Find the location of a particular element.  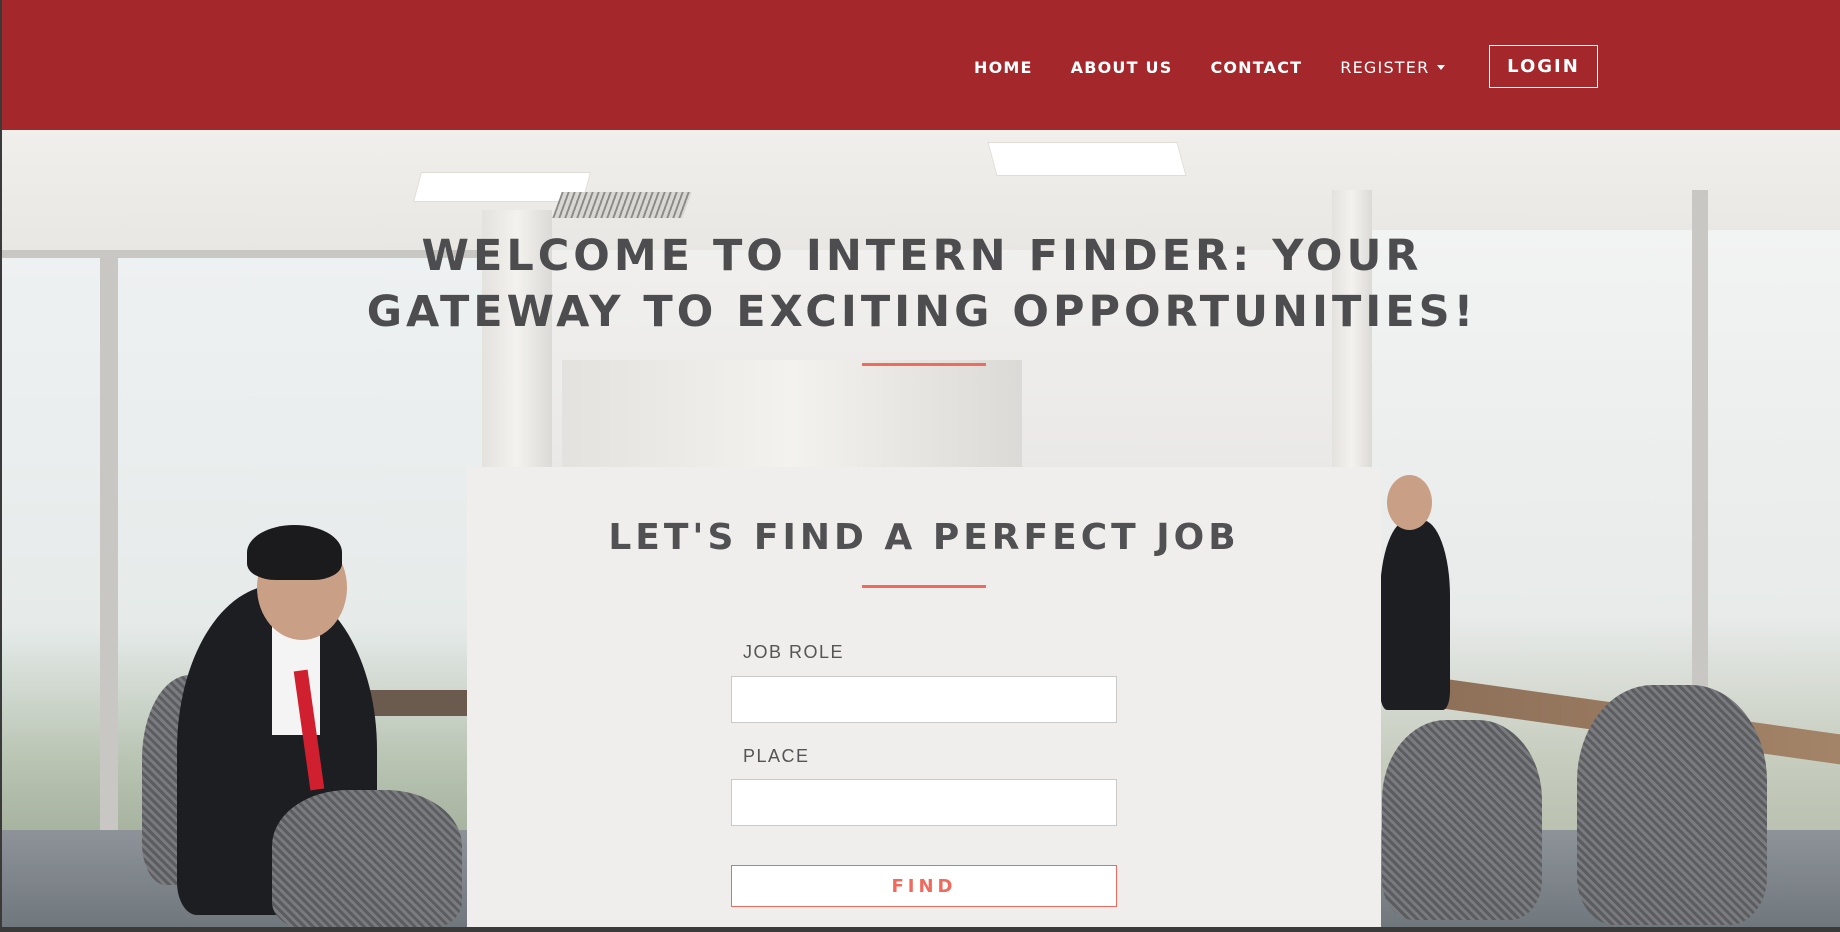

air-vent is located at coordinates (622, 205).